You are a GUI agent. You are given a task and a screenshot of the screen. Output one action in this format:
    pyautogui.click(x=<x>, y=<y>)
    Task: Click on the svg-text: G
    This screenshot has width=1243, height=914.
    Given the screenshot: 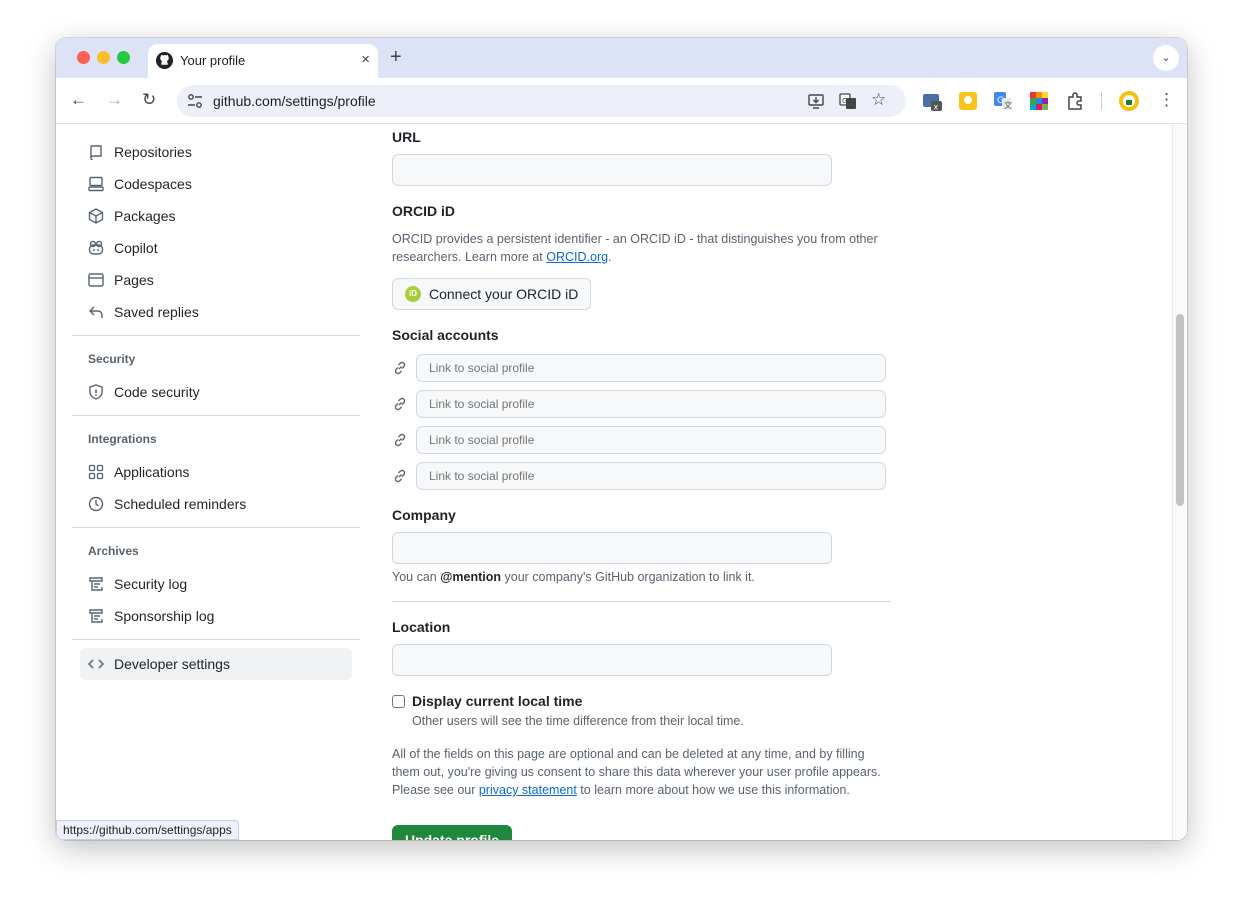 What is the action you would take?
    pyautogui.click(x=844, y=101)
    